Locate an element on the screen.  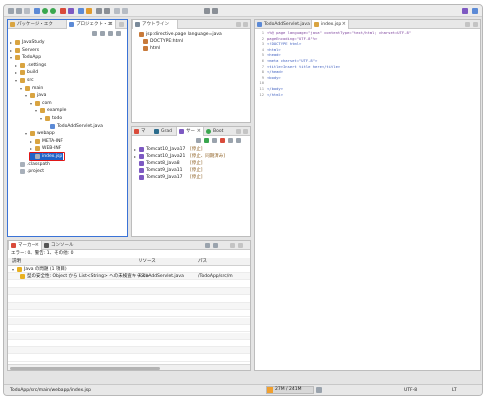
forward-icon is located at coordinates (215, 11).